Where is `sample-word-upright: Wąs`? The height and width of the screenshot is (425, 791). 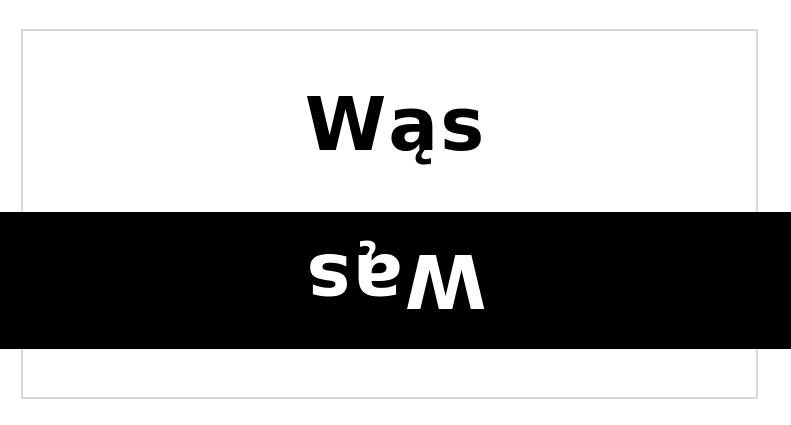 sample-word-upright: Wąs is located at coordinates (395, 125).